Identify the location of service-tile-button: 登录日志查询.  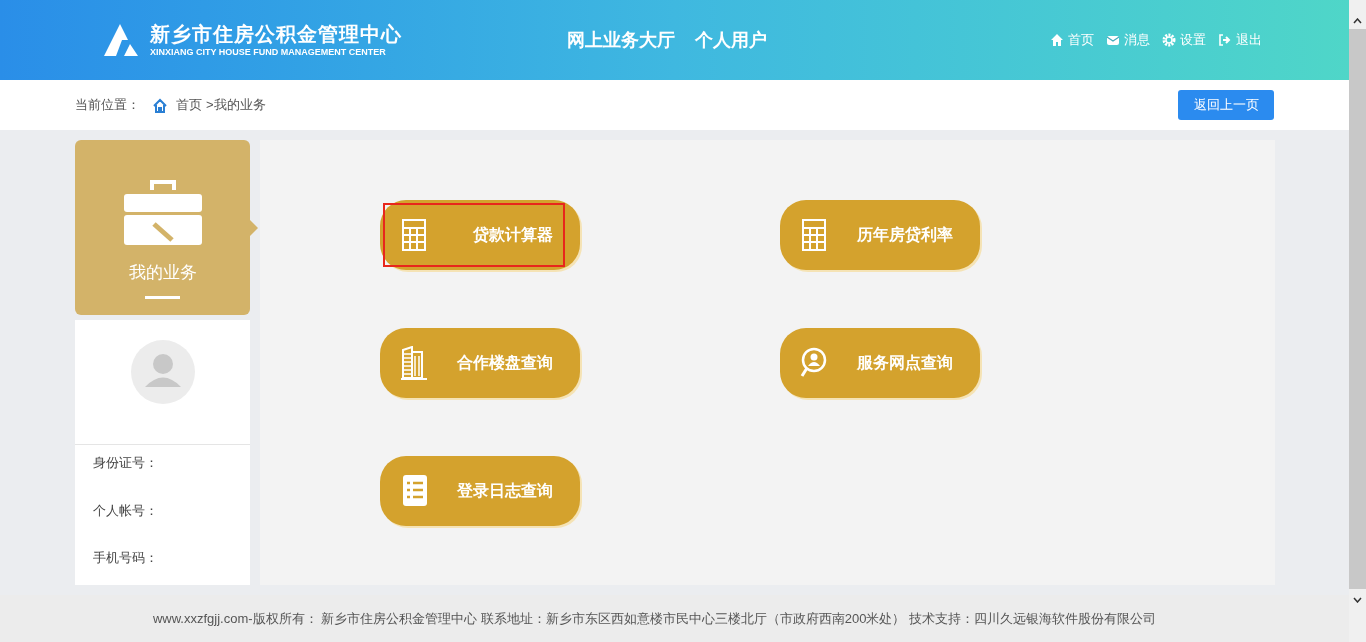
(480, 491).